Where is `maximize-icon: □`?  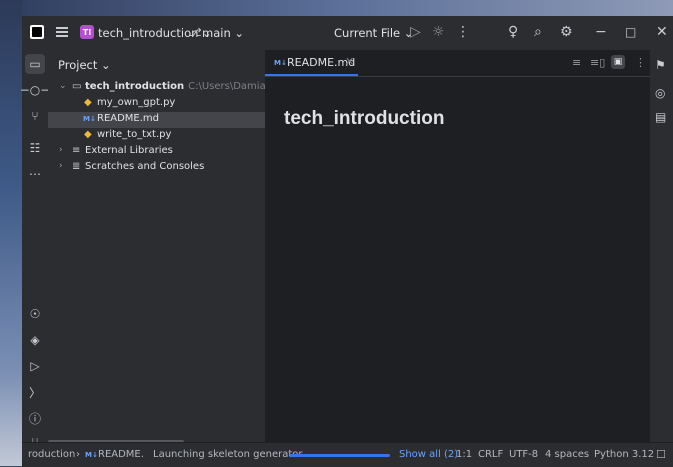
maximize-icon: □ is located at coordinates (630, 32).